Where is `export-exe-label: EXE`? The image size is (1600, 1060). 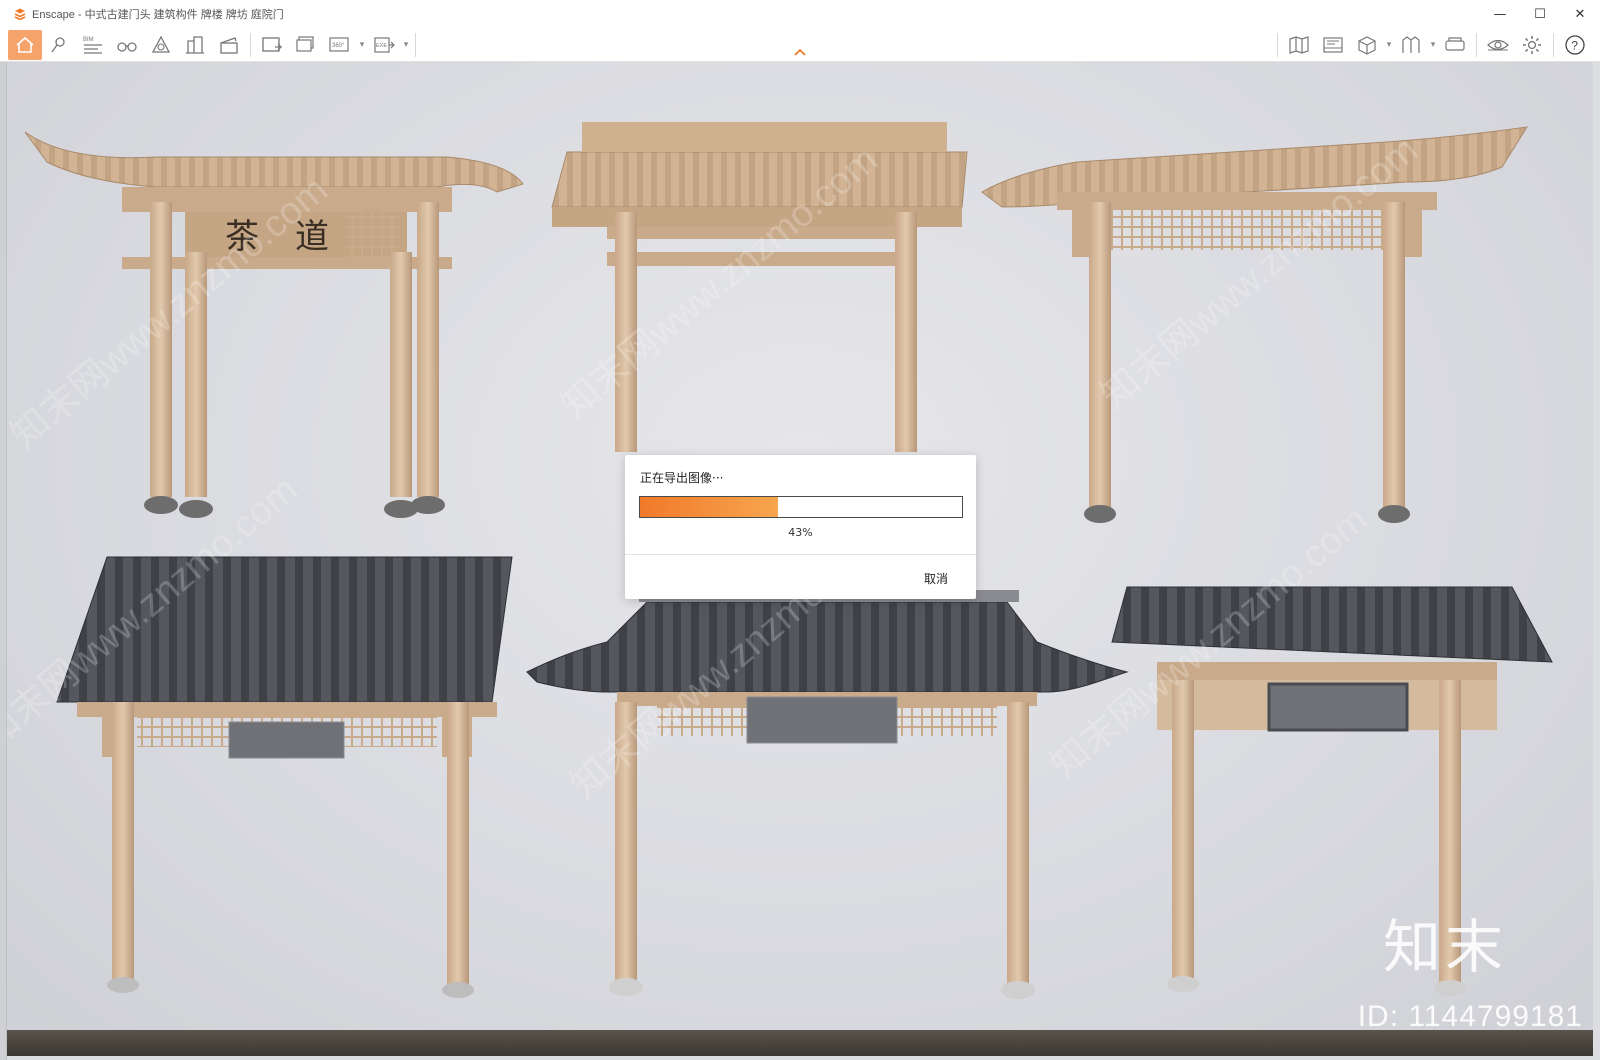 export-exe-label: EXE is located at coordinates (381, 46).